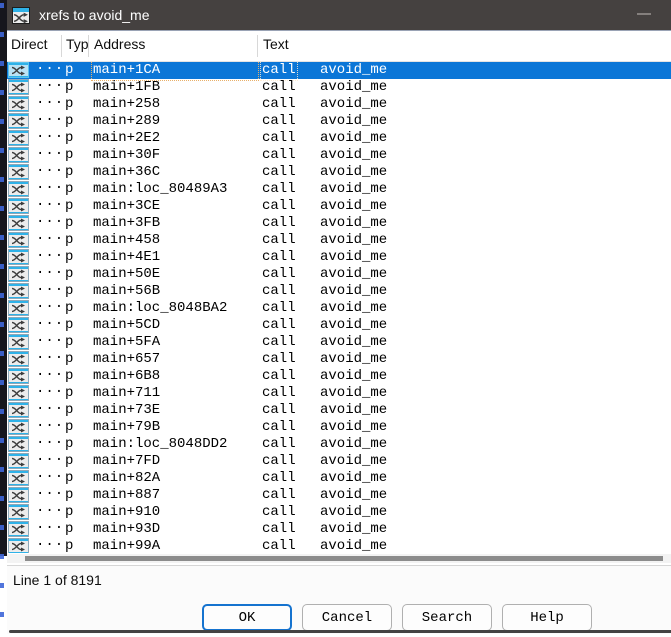 The height and width of the screenshot is (637, 671). I want to click on column-header-text: Text, so click(276, 44).